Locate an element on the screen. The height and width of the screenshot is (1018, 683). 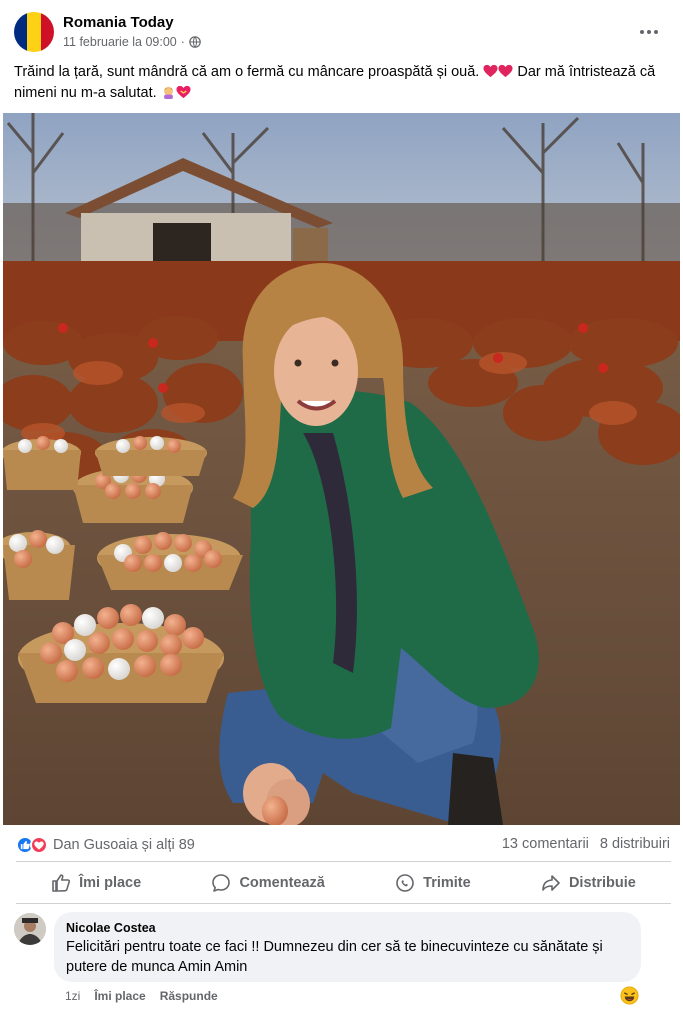
reaction-summary: Dan Gusoaia și alți 89 is located at coordinates (105, 845).